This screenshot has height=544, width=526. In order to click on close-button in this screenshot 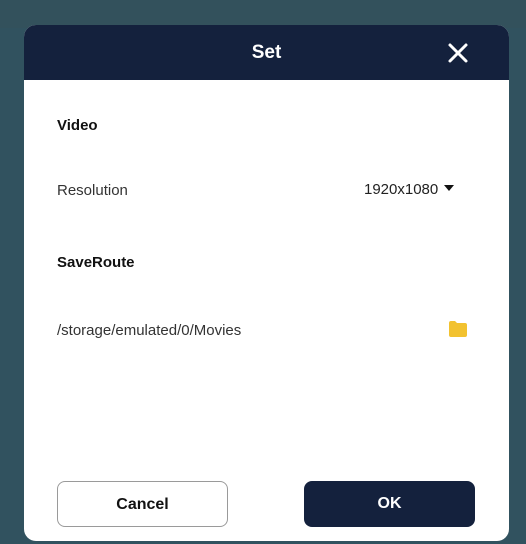, I will do `click(458, 53)`.